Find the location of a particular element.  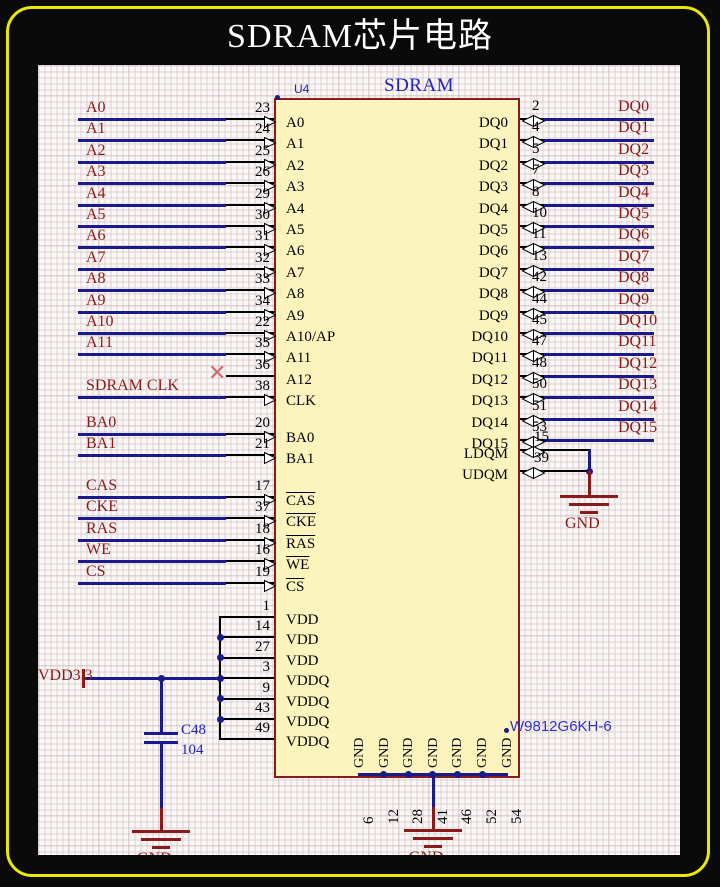

pin-name-gnd-46: GND is located at coordinates (458, 752).